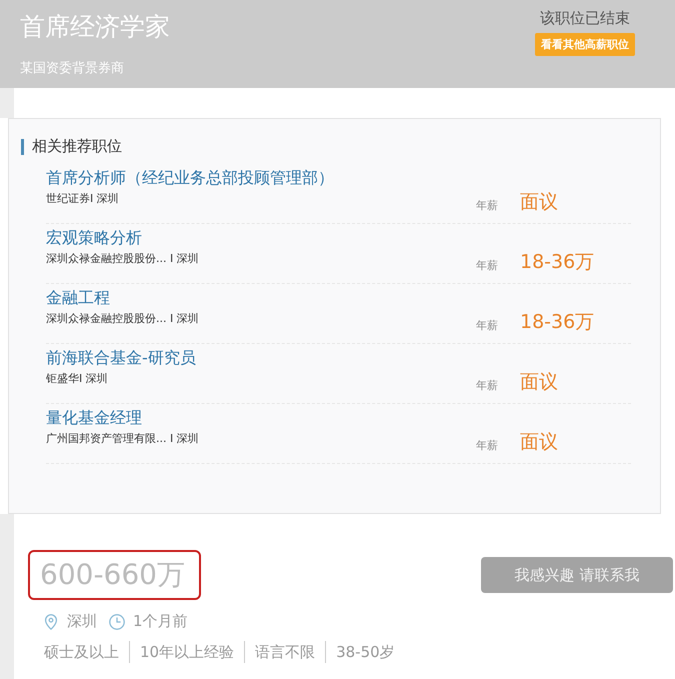  What do you see at coordinates (285, 652) in the screenshot?
I see `requirement-text: 语言不限` at bounding box center [285, 652].